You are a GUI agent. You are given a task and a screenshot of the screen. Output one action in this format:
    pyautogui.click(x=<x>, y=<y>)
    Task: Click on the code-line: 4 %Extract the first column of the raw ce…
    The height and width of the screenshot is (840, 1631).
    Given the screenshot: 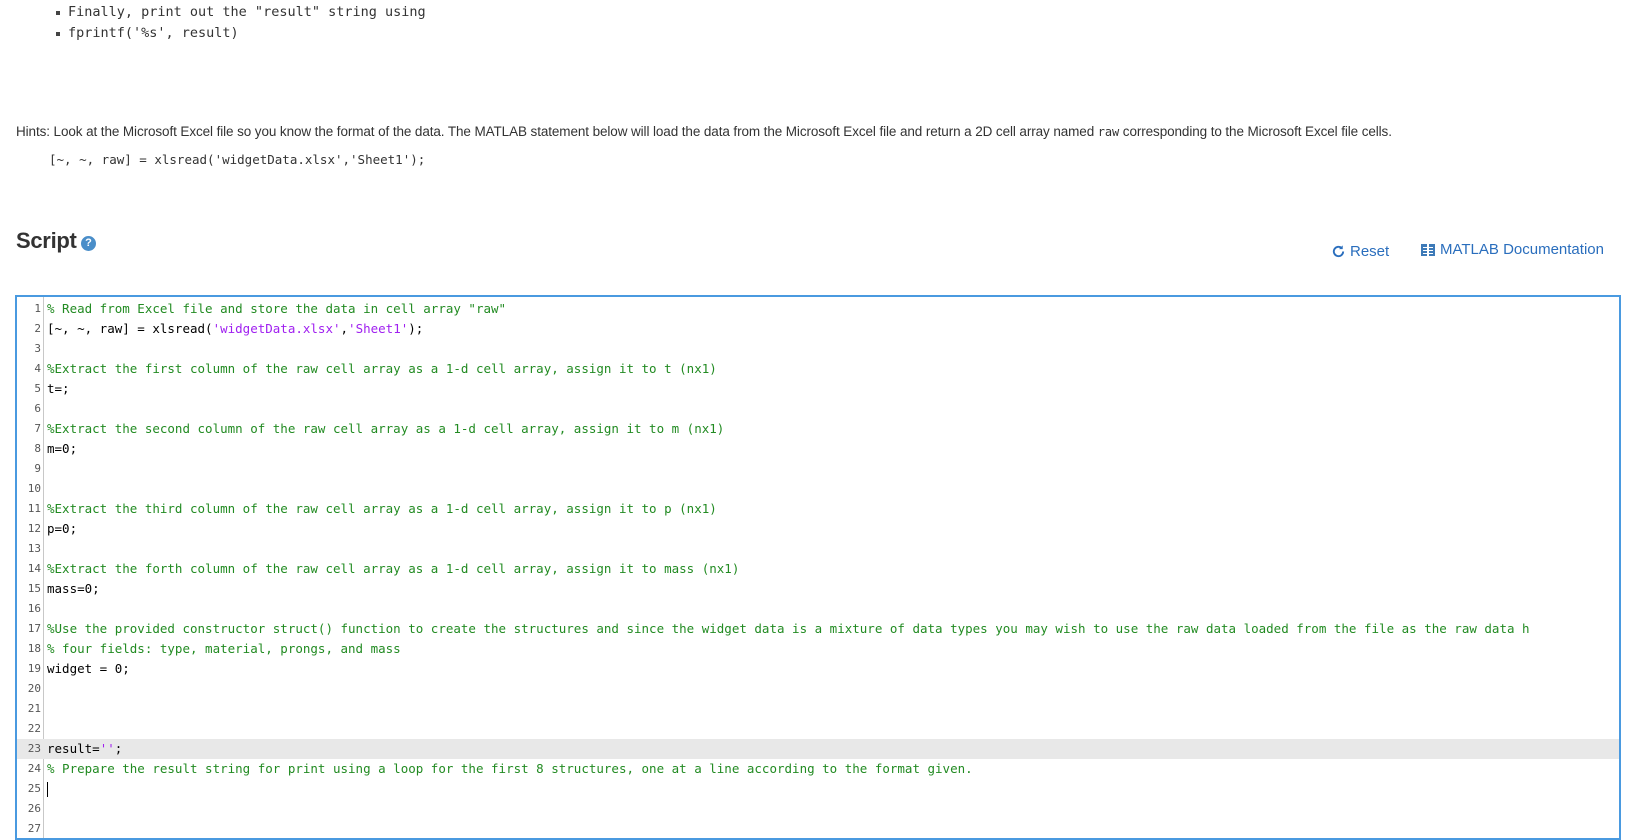 What is the action you would take?
    pyautogui.click(x=818, y=369)
    